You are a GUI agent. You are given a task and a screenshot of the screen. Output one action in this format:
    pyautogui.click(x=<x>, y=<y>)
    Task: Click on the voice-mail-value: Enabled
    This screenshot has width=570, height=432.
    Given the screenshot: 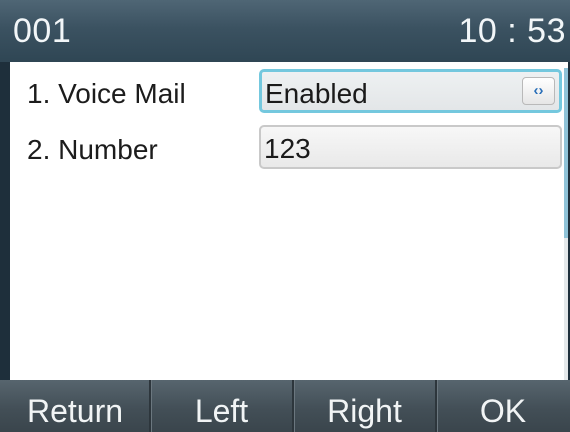 What is the action you would take?
    pyautogui.click(x=316, y=93)
    